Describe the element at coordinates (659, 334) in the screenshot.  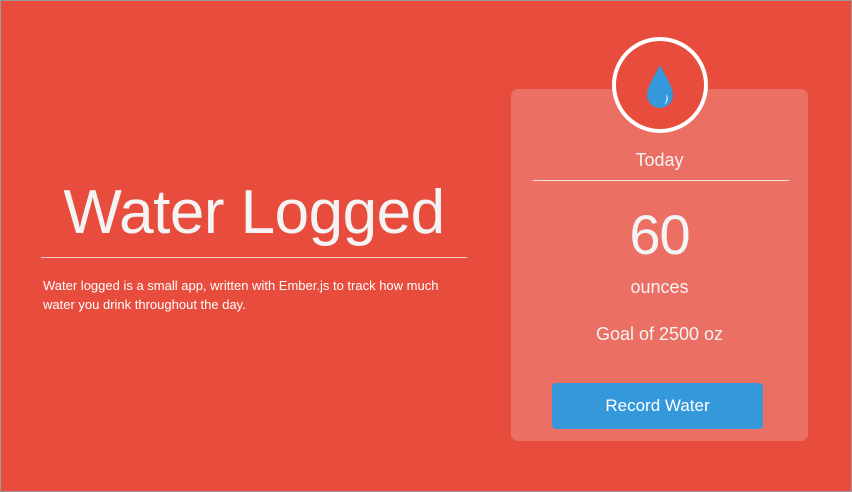
I see `daily-goal: Goal of 2500 oz` at that location.